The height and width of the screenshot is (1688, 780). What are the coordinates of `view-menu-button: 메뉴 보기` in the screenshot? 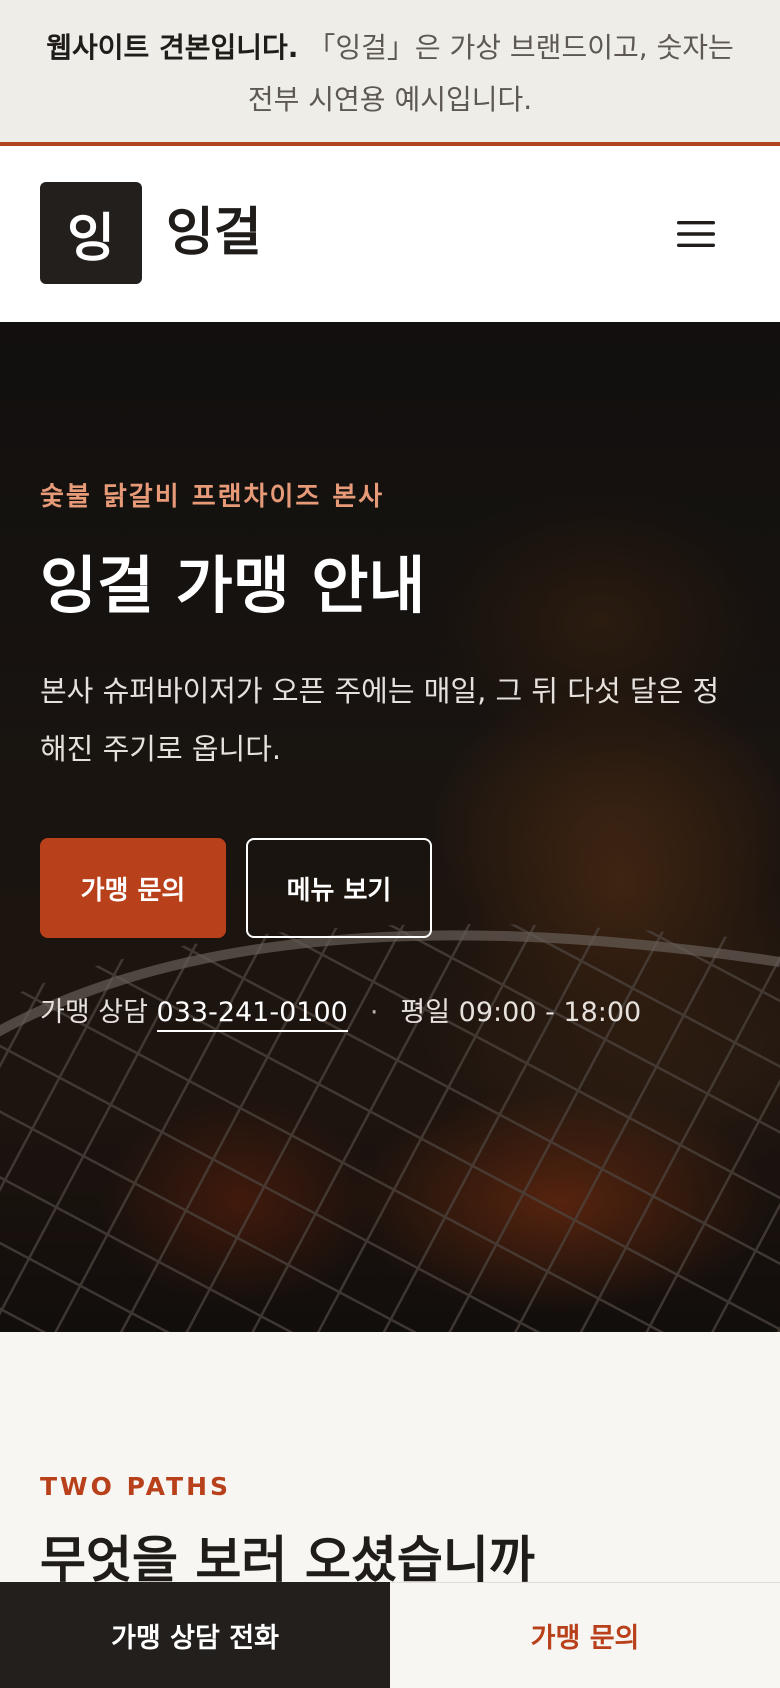 It's located at (339, 888).